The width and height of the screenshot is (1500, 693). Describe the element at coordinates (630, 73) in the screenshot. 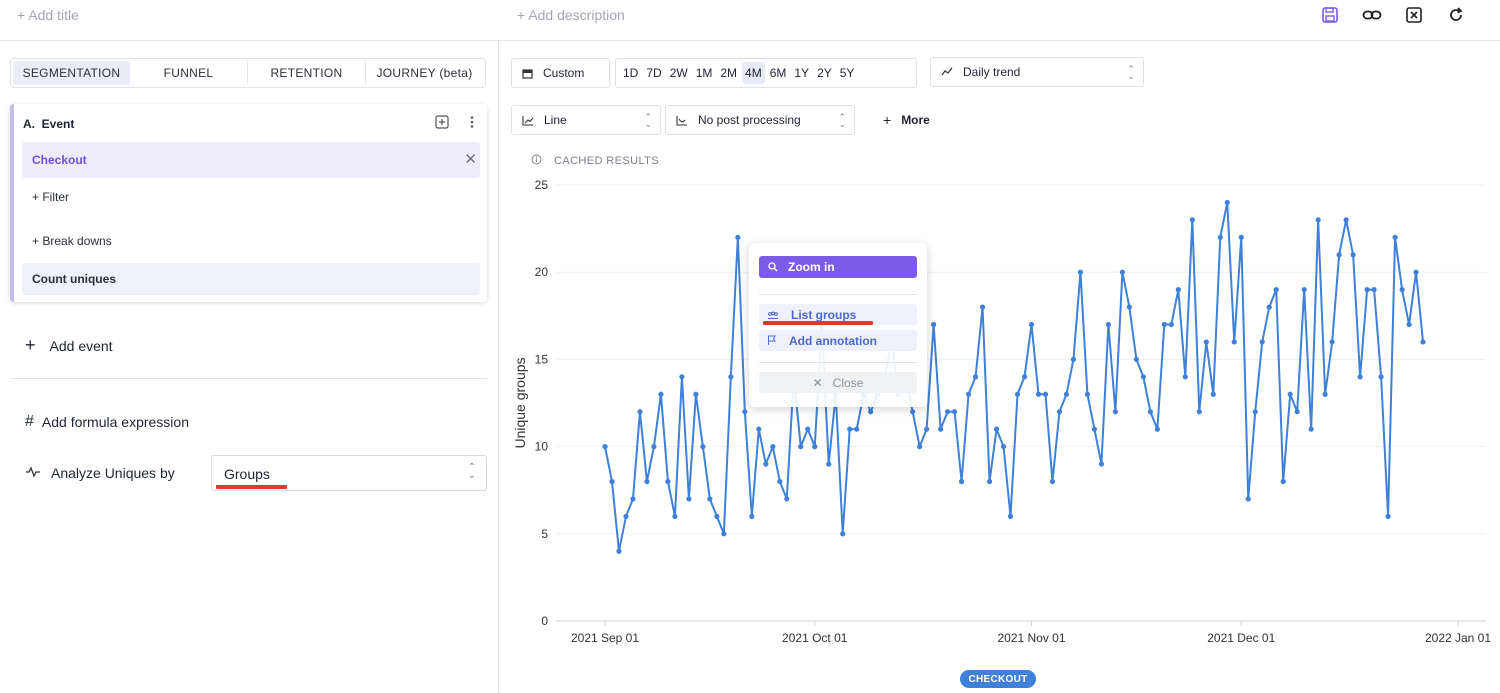

I see `range-1d: 1D` at that location.